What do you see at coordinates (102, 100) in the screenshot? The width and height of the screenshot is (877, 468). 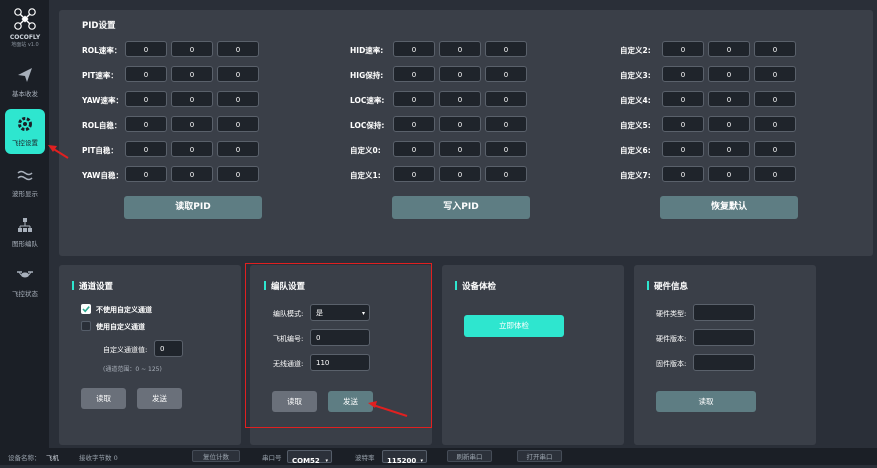 I see `pid-row-label: YAW速率：` at bounding box center [102, 100].